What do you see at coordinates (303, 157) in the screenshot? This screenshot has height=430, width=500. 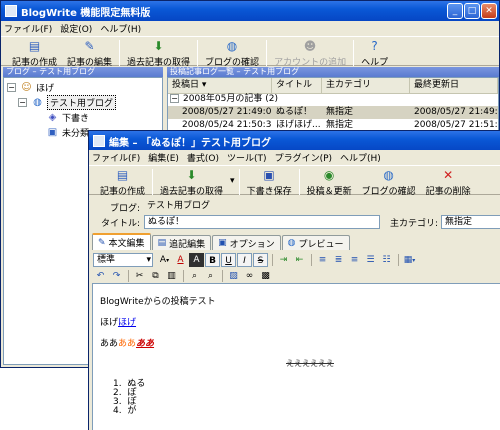 I see `menu-plugins: プラグイン(P)` at bounding box center [303, 157].